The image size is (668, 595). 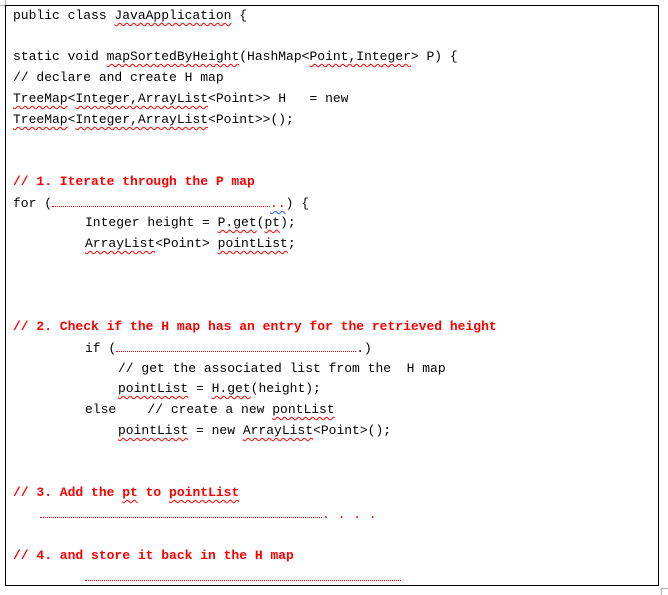 What do you see at coordinates (239, 15) in the screenshot?
I see `brace: {` at bounding box center [239, 15].